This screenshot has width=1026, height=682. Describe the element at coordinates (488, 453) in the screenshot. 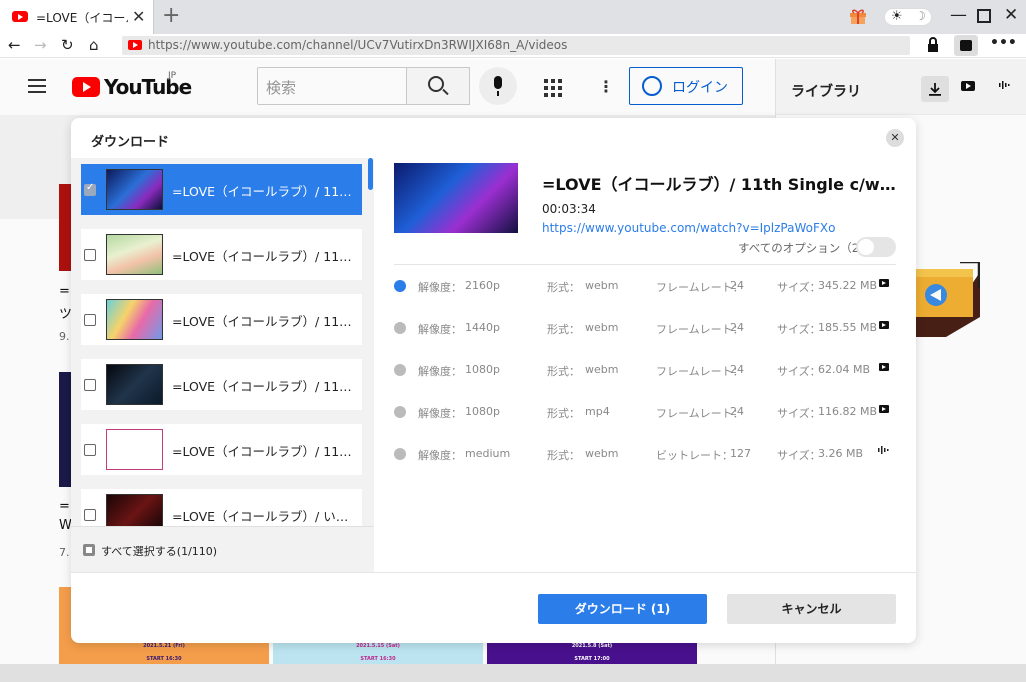

I see `resolution-value: medium` at that location.